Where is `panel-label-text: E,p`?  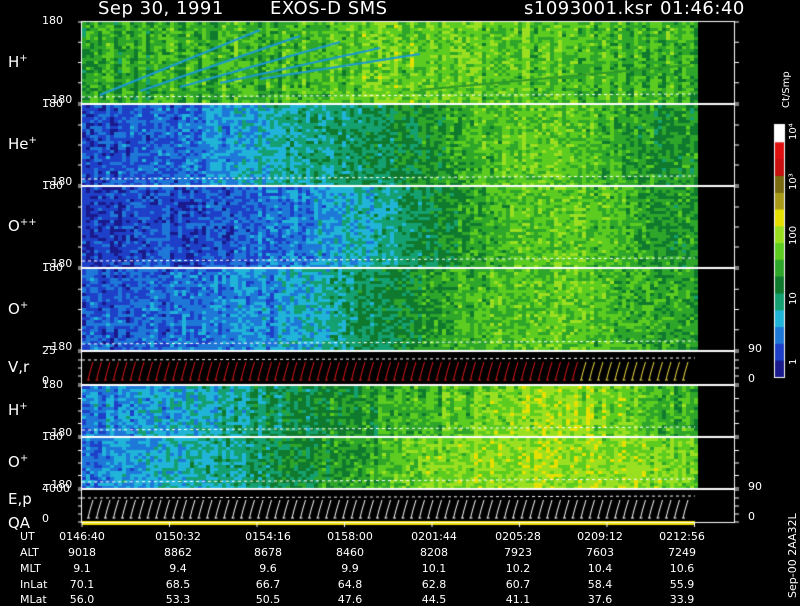
panel-label-text: E,p is located at coordinates (20, 499).